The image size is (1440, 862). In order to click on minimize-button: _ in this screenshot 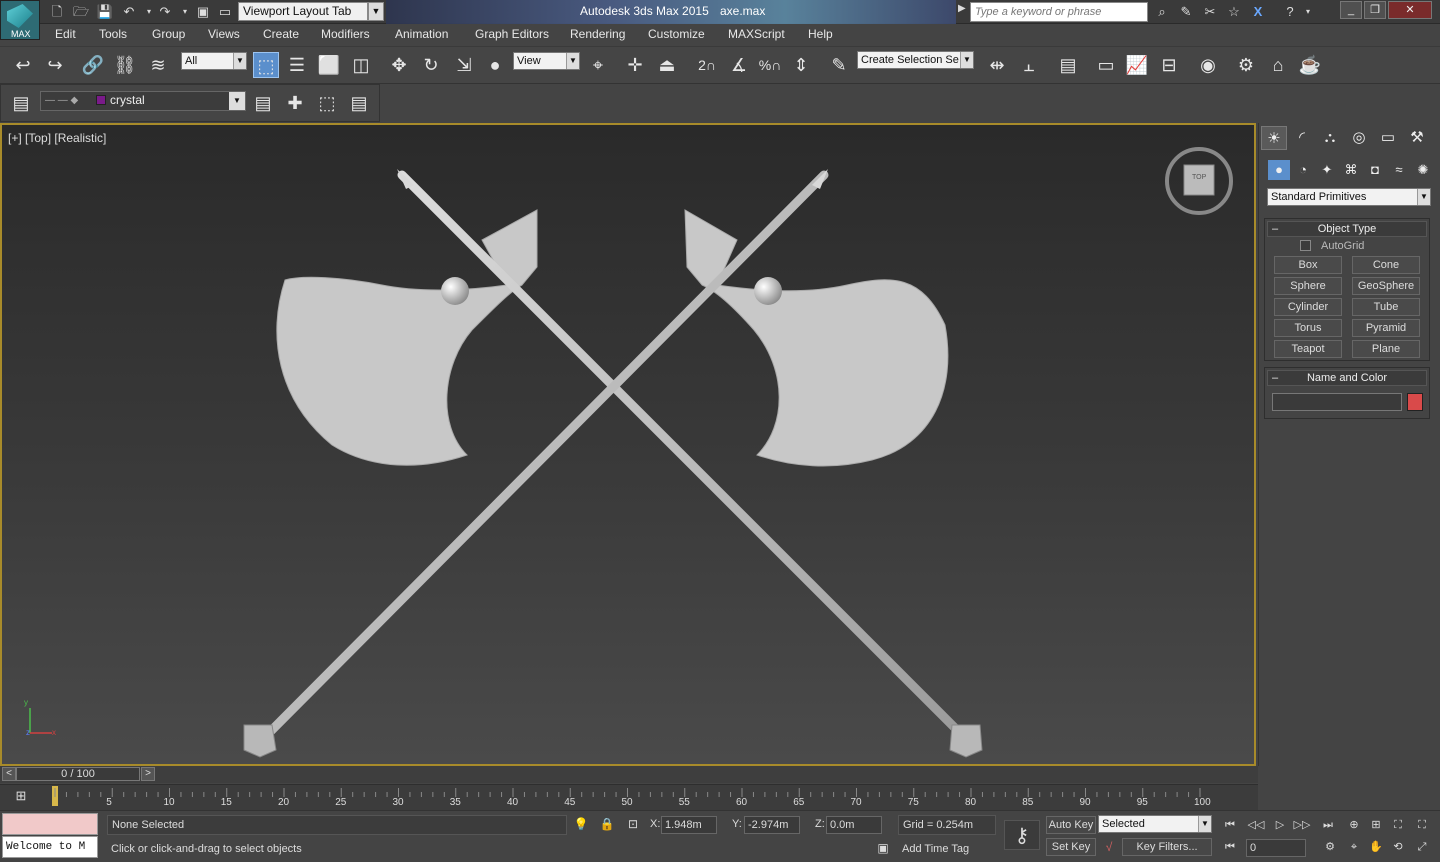, I will do `click(1351, 10)`.